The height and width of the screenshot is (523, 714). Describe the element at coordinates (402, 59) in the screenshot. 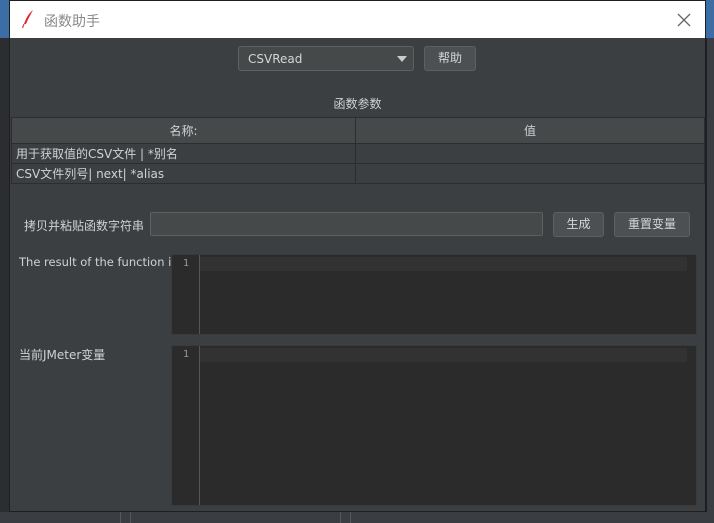

I see `chevron-down-icon` at that location.